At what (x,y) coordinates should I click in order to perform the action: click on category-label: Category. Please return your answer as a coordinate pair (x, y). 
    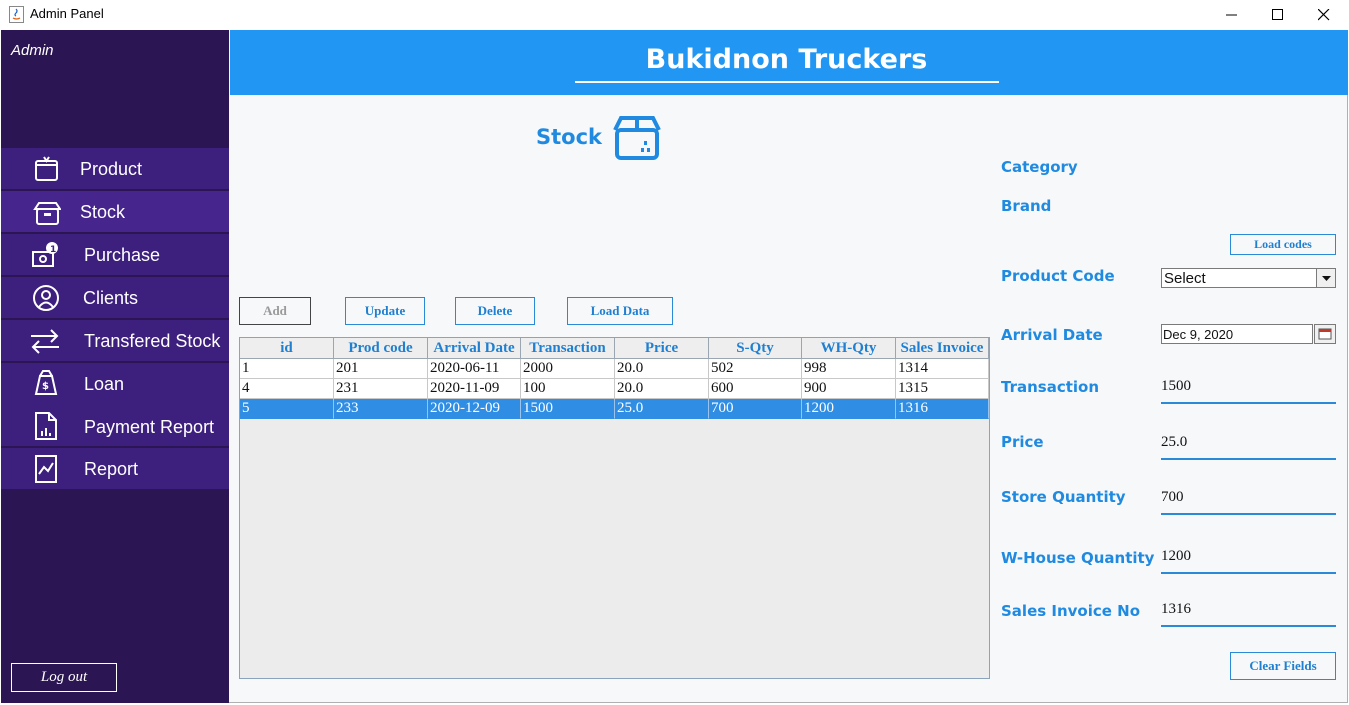
    Looking at the image, I should click on (1039, 167).